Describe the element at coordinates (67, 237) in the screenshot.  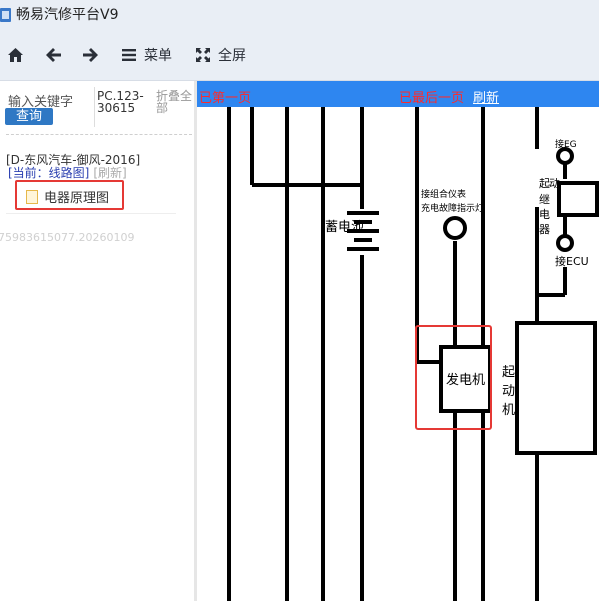
I see `footer-id: 75983615077.20260109` at that location.